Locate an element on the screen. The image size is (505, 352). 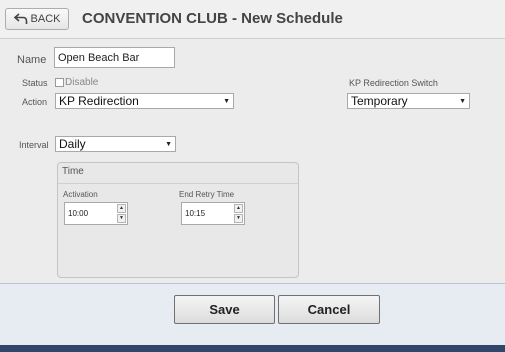
page-title: CONVENTION CLUB - New Schedule is located at coordinates (212, 18).